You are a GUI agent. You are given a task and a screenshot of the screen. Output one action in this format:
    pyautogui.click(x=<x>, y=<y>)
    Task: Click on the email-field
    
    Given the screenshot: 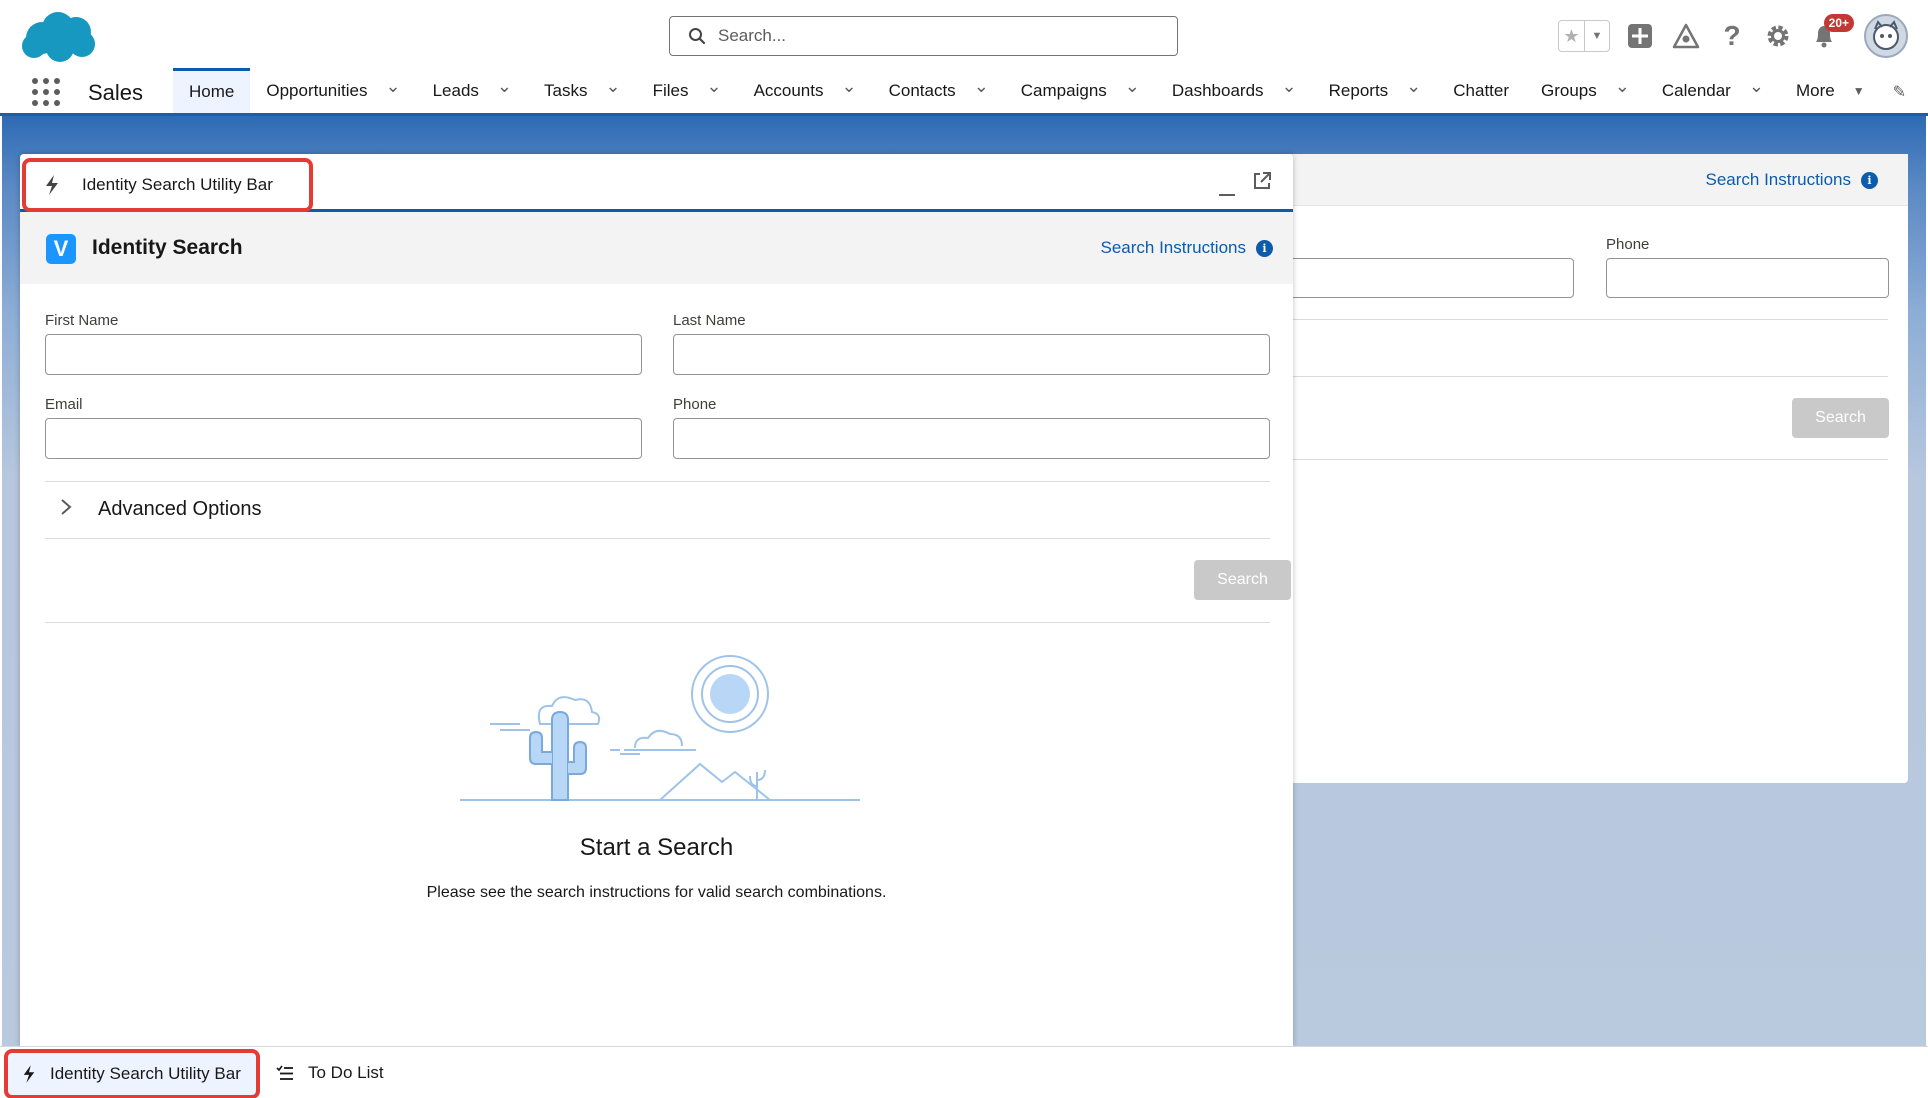 What is the action you would take?
    pyautogui.click(x=343, y=438)
    